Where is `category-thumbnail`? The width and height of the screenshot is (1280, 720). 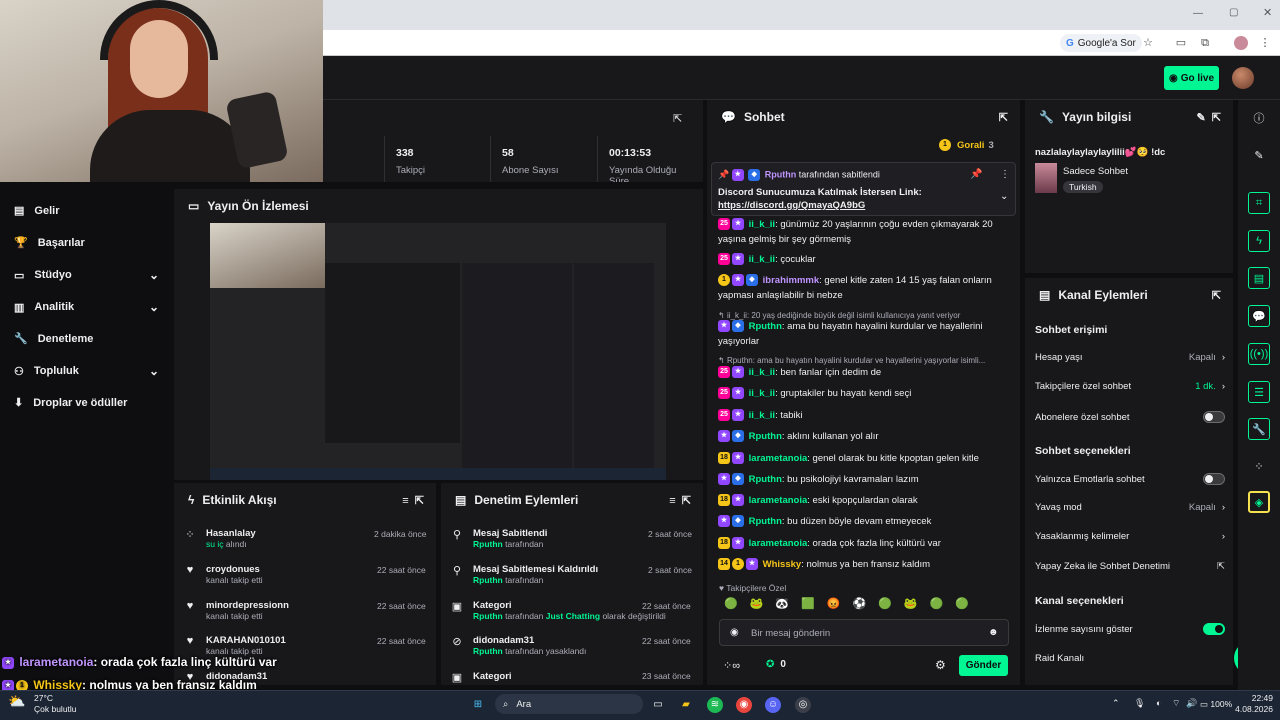 category-thumbnail is located at coordinates (1046, 178).